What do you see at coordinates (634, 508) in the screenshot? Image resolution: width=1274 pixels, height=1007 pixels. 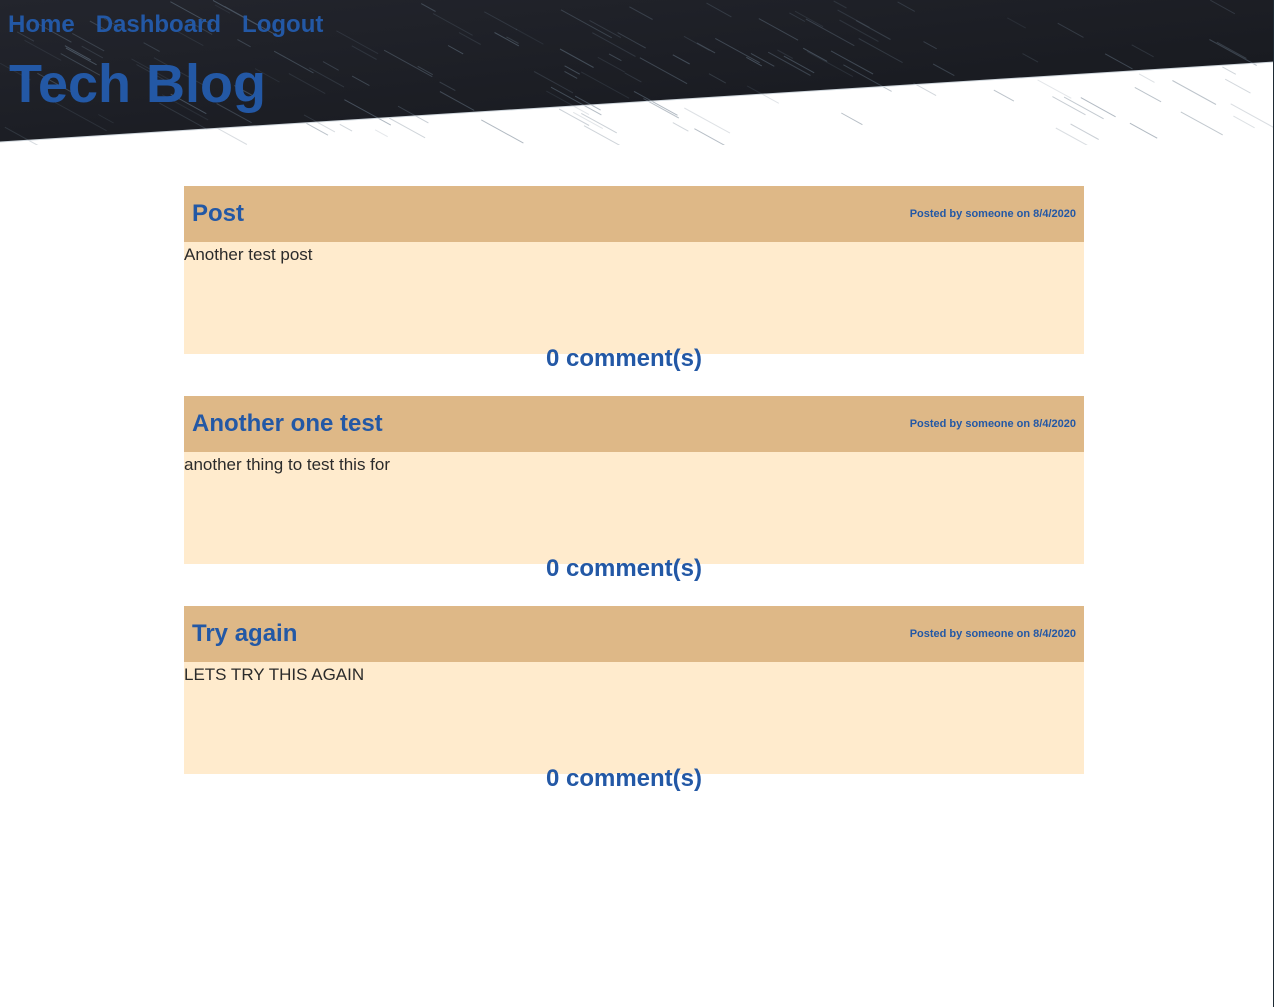 I see `post-body: another thing to test this for` at bounding box center [634, 508].